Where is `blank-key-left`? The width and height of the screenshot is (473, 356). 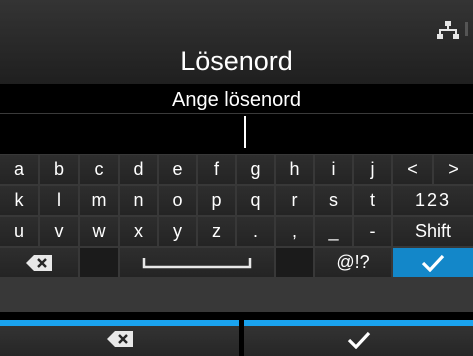 blank-key-left is located at coordinates (99, 262).